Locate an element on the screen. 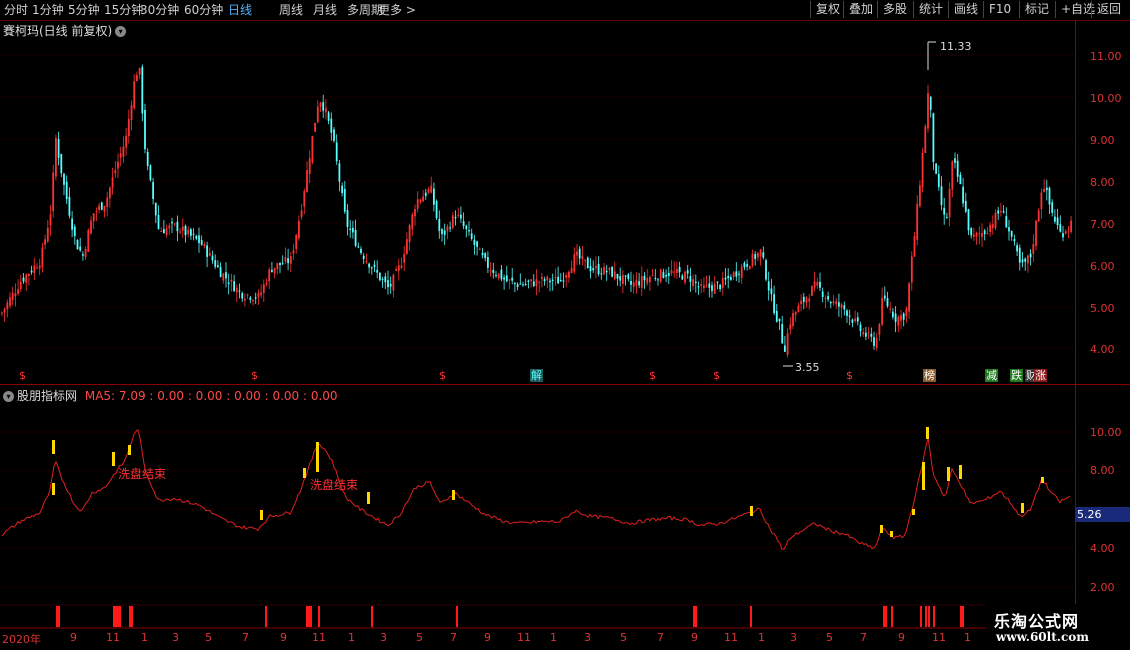 Image resolution: width=1130 pixels, height=650 pixels. event-marker: 减 is located at coordinates (991, 375).